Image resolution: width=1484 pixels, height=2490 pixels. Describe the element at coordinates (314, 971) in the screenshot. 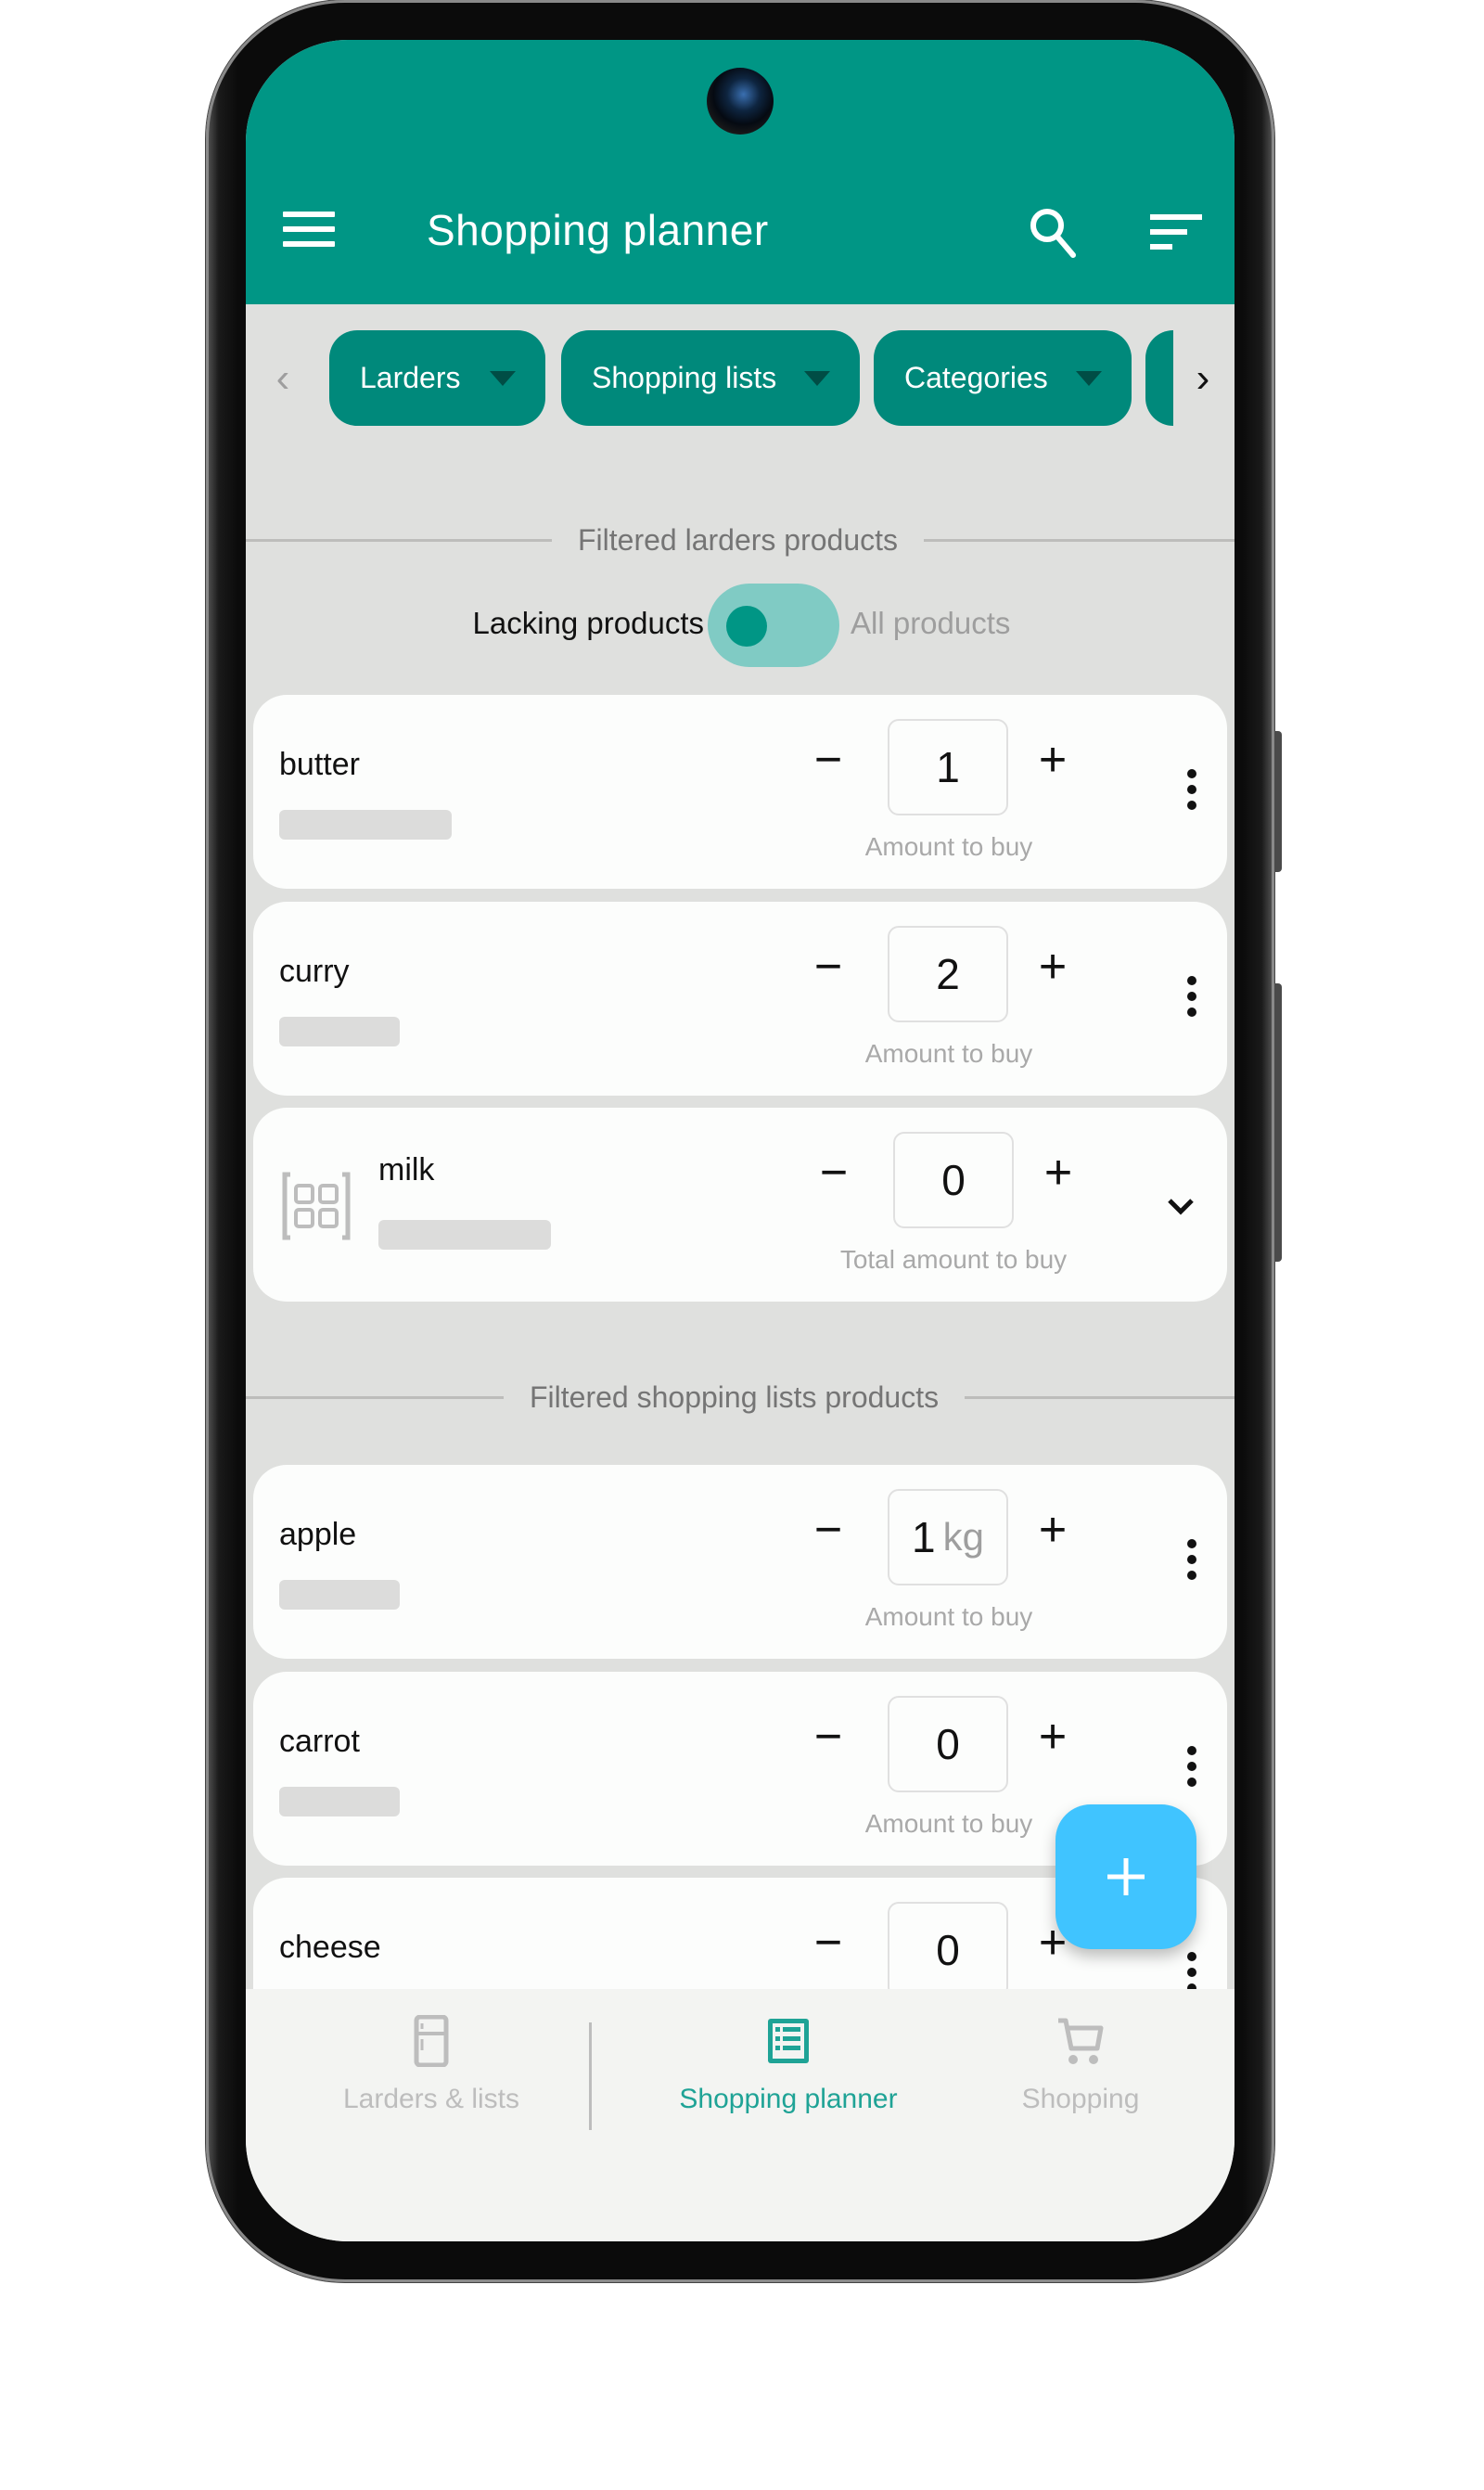

I see `product-name: curry` at that location.